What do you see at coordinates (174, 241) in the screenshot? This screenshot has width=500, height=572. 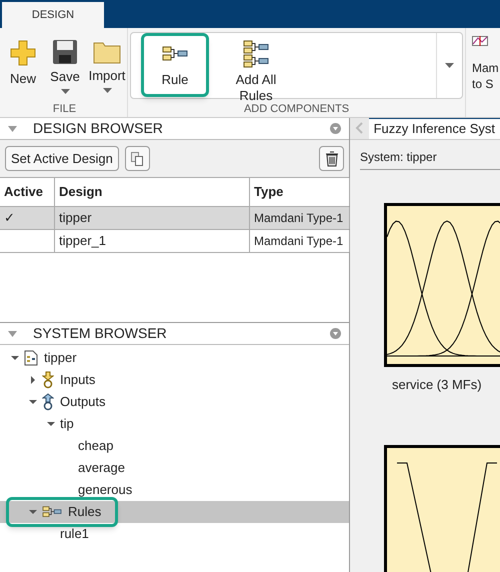 I see `table-row: tipper_1 Mamdani Type-1` at bounding box center [174, 241].